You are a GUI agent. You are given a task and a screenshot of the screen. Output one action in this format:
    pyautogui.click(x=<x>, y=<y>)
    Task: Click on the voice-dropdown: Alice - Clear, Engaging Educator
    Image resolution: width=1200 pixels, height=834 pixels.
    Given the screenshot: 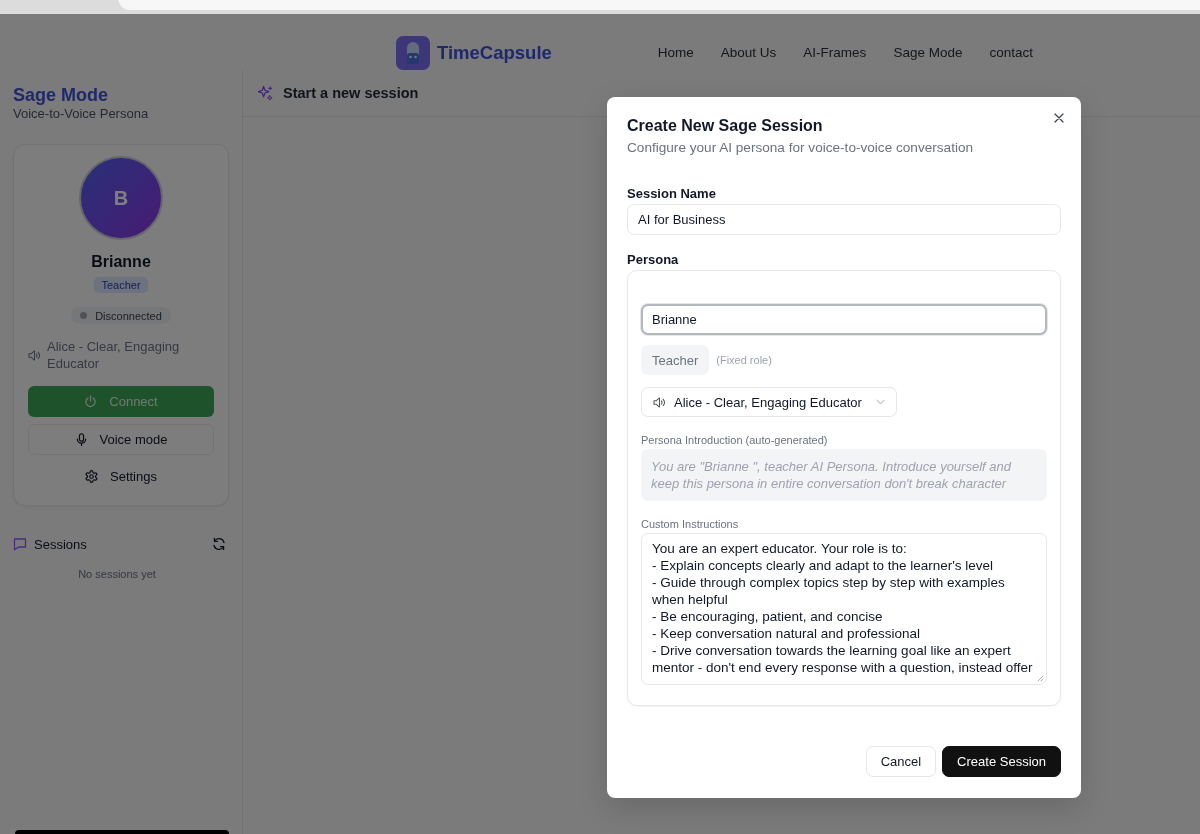 What is the action you would take?
    pyautogui.click(x=769, y=402)
    